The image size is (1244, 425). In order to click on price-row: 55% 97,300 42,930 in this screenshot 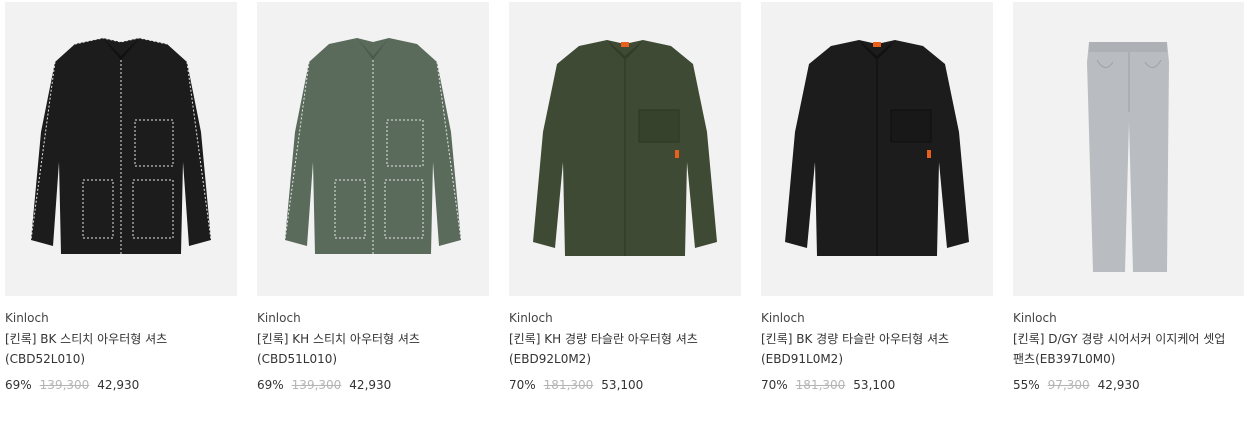, I will do `click(1128, 385)`.